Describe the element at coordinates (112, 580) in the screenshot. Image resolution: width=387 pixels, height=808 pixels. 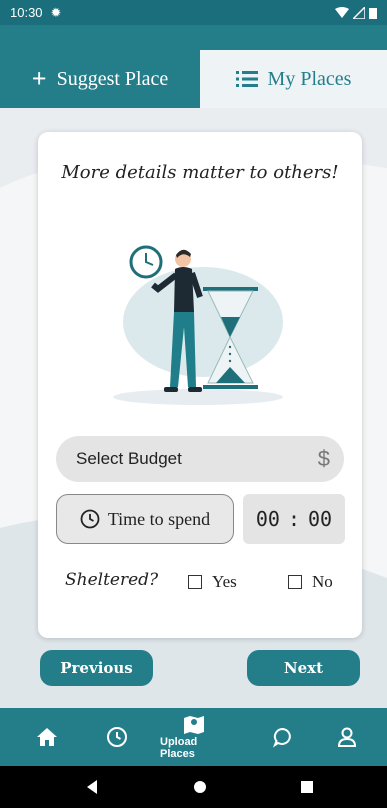
I see `sheltered-label: Sheltered?` at that location.